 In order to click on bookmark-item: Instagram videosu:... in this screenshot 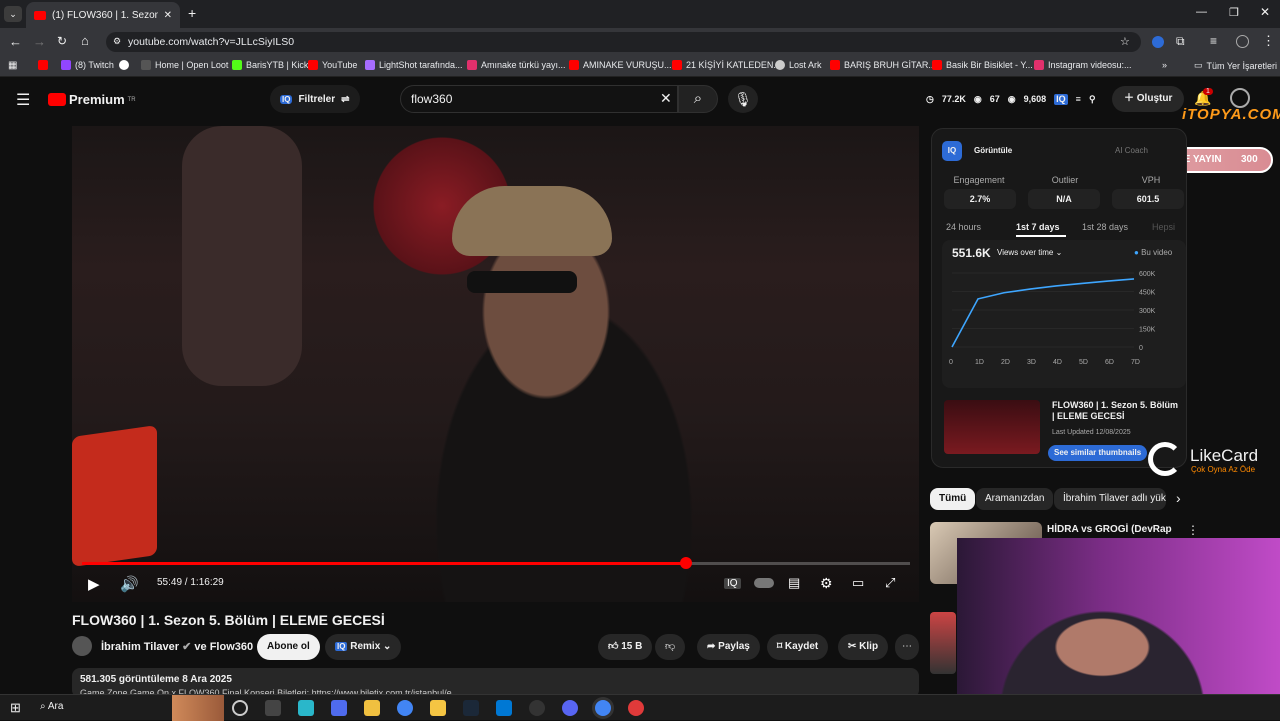, I will do `click(1083, 65)`.